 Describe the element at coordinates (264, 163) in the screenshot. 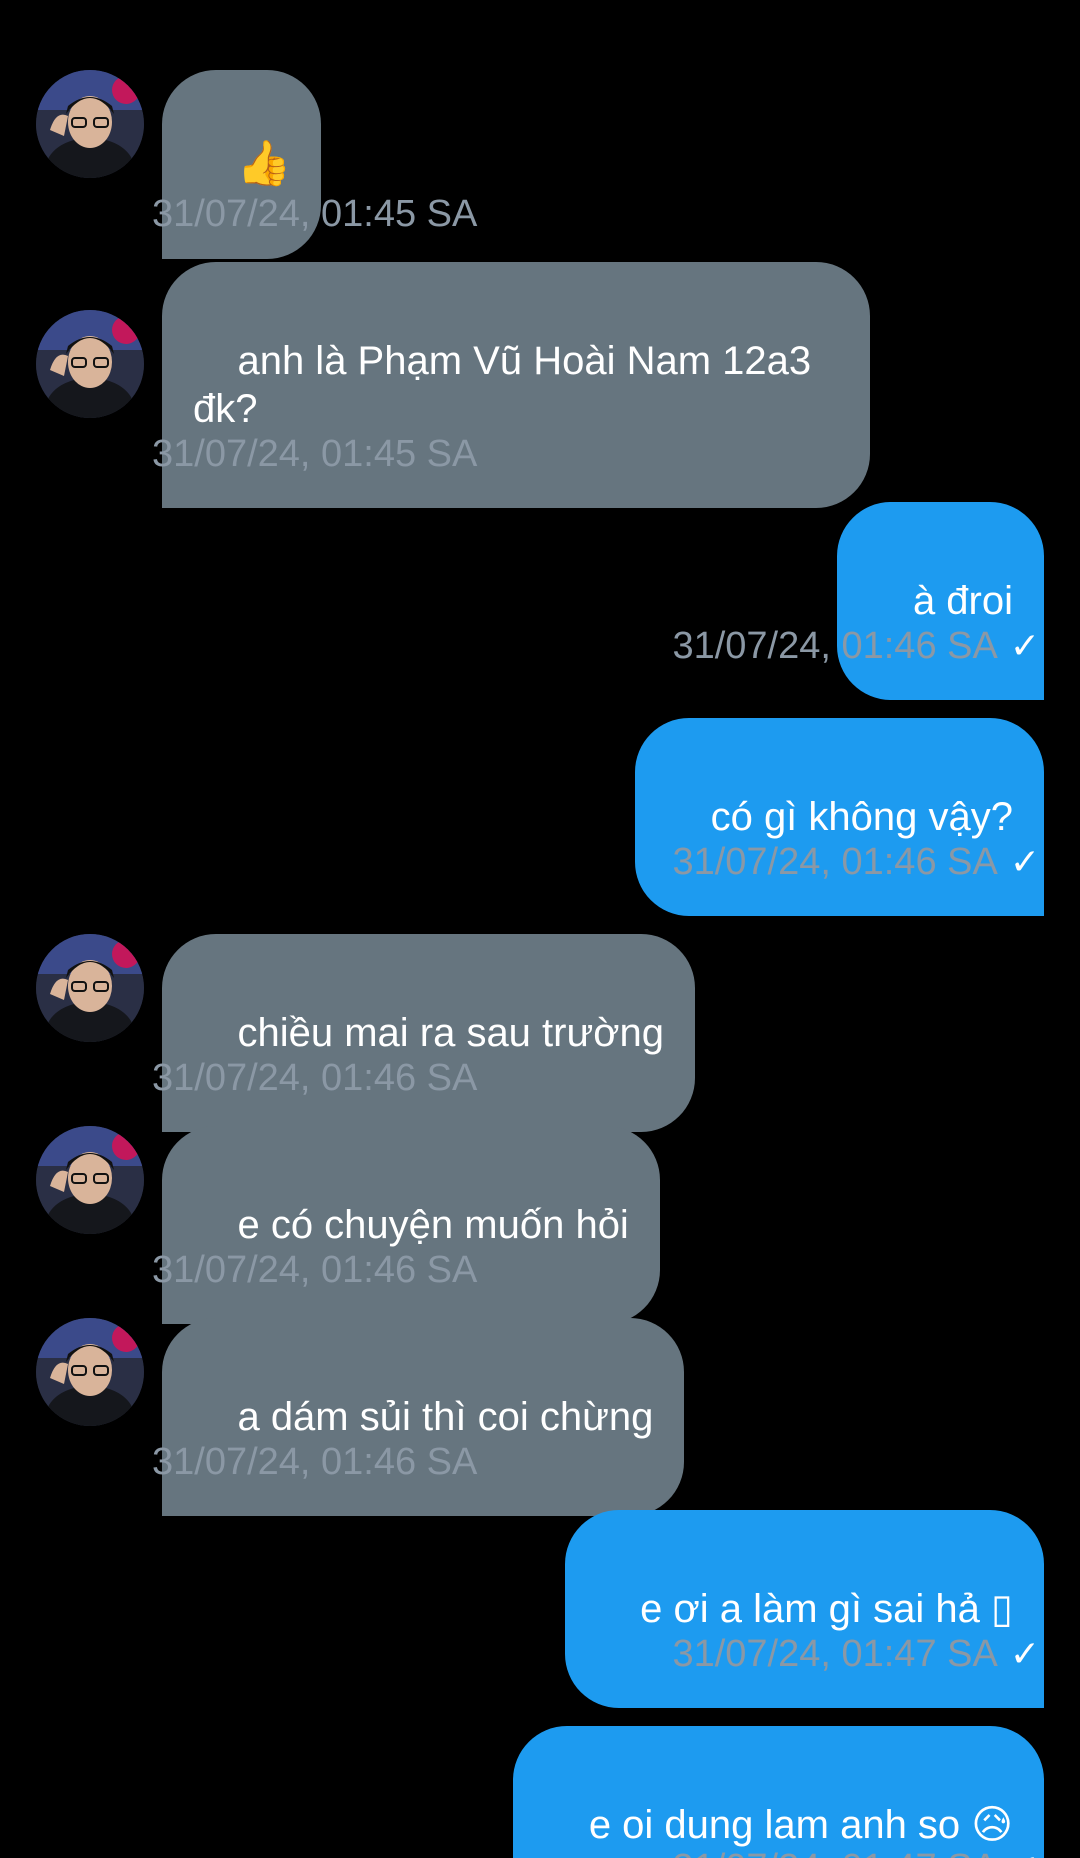

I see `thumbs-up-emoji: 👍` at that location.